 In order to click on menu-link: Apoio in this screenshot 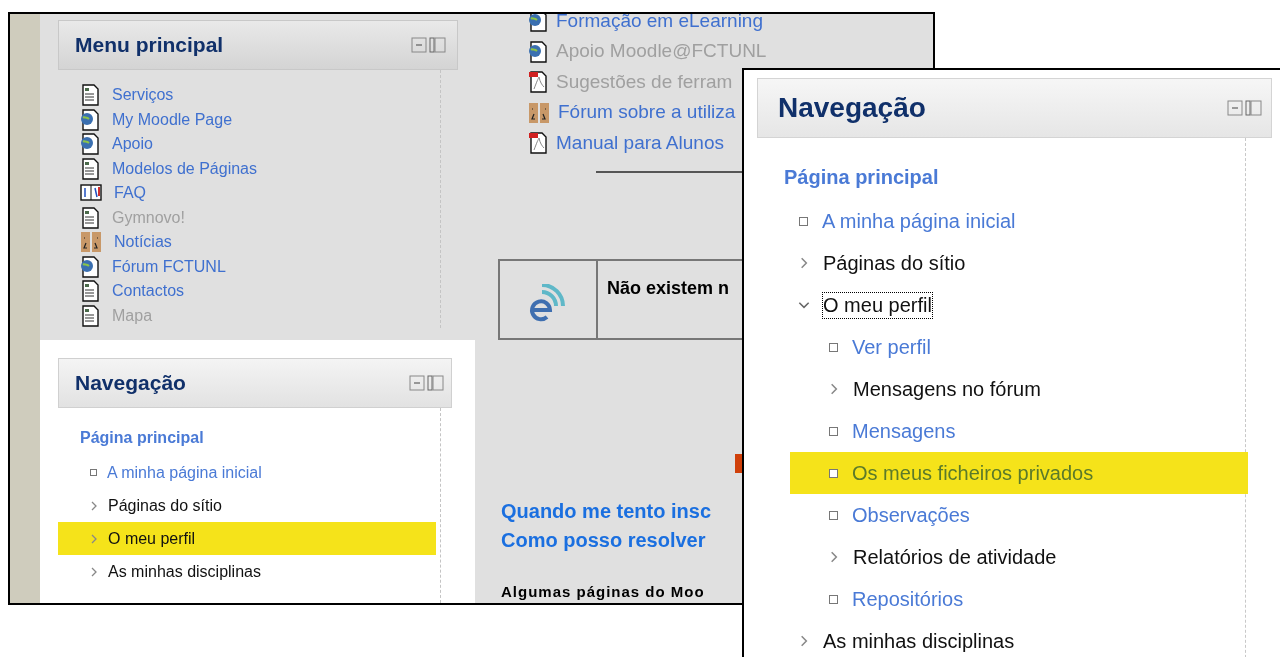, I will do `click(132, 144)`.